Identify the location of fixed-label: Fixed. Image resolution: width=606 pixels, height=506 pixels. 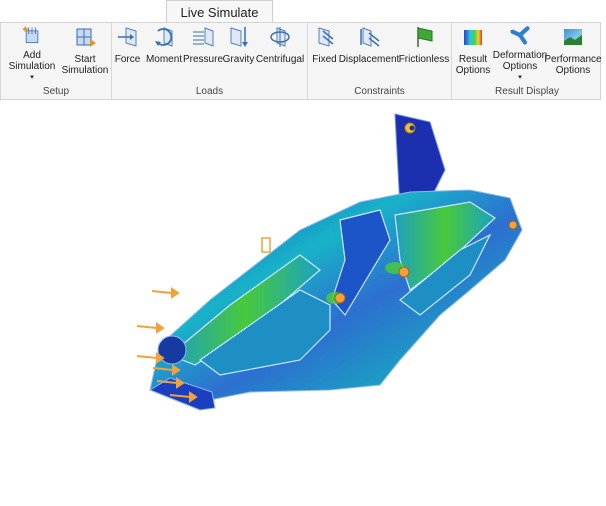
(324, 59).